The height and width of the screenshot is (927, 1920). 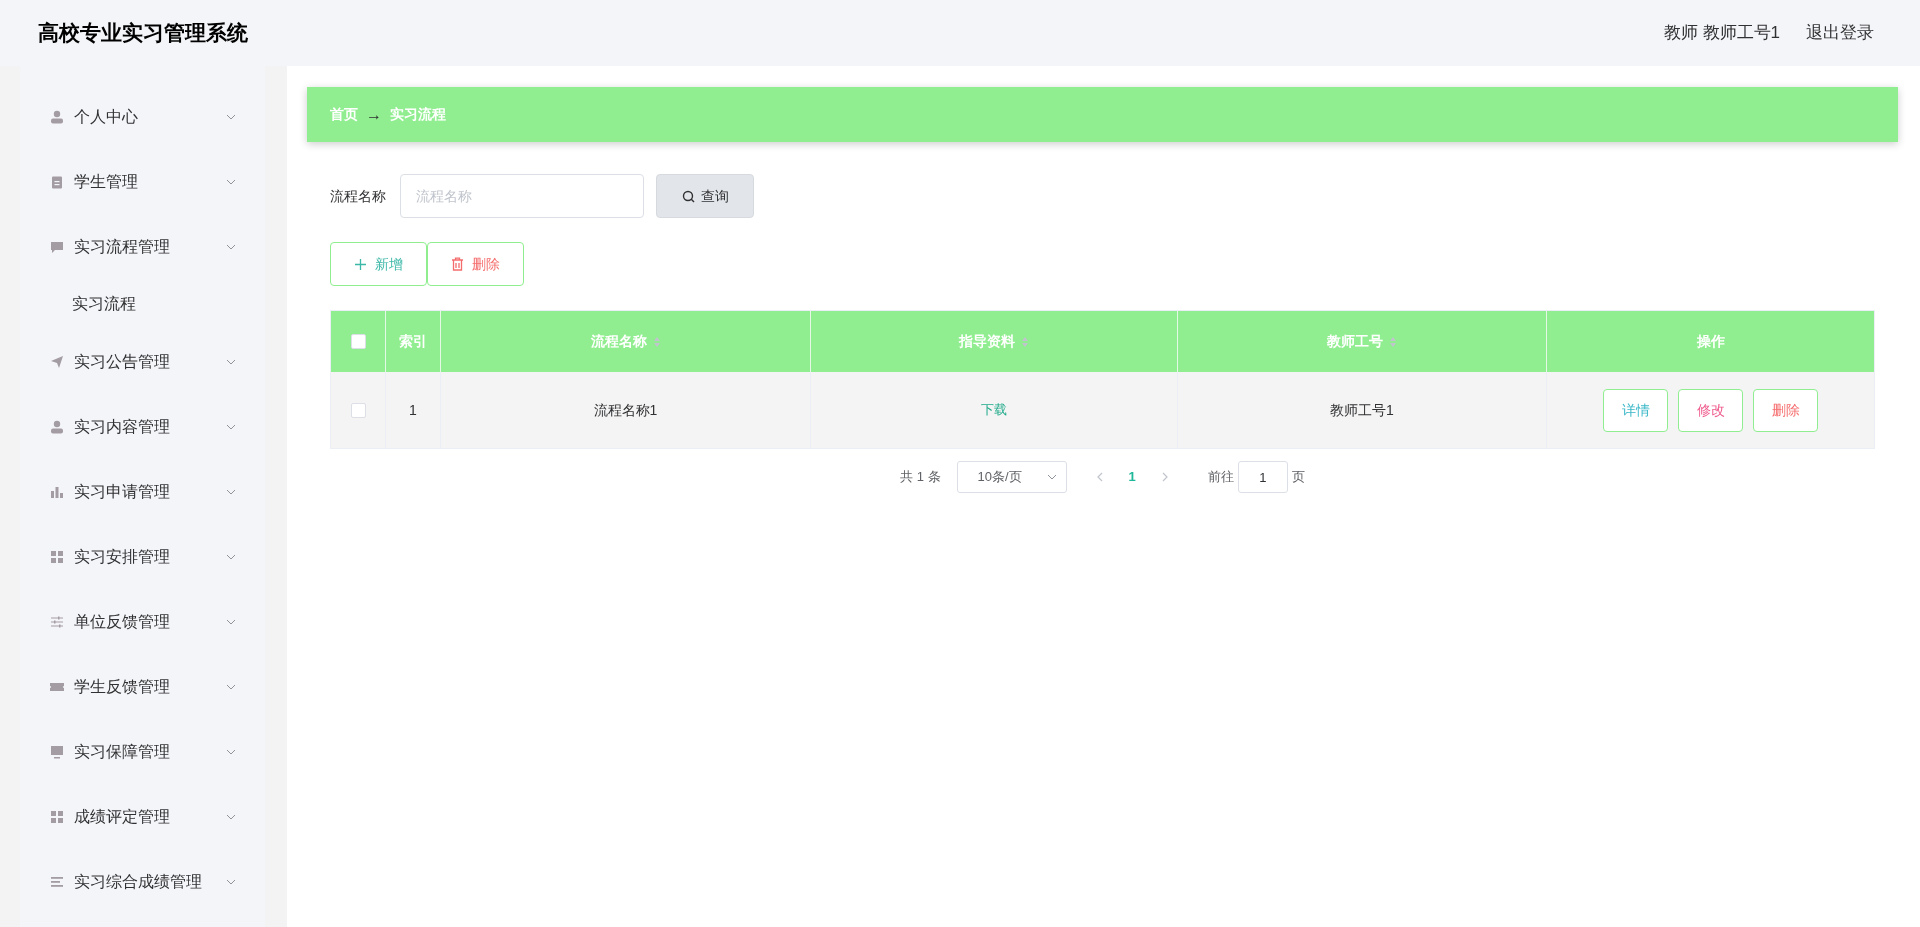 What do you see at coordinates (143, 33) in the screenshot?
I see `app-title: 高校专业实习管理系统` at bounding box center [143, 33].